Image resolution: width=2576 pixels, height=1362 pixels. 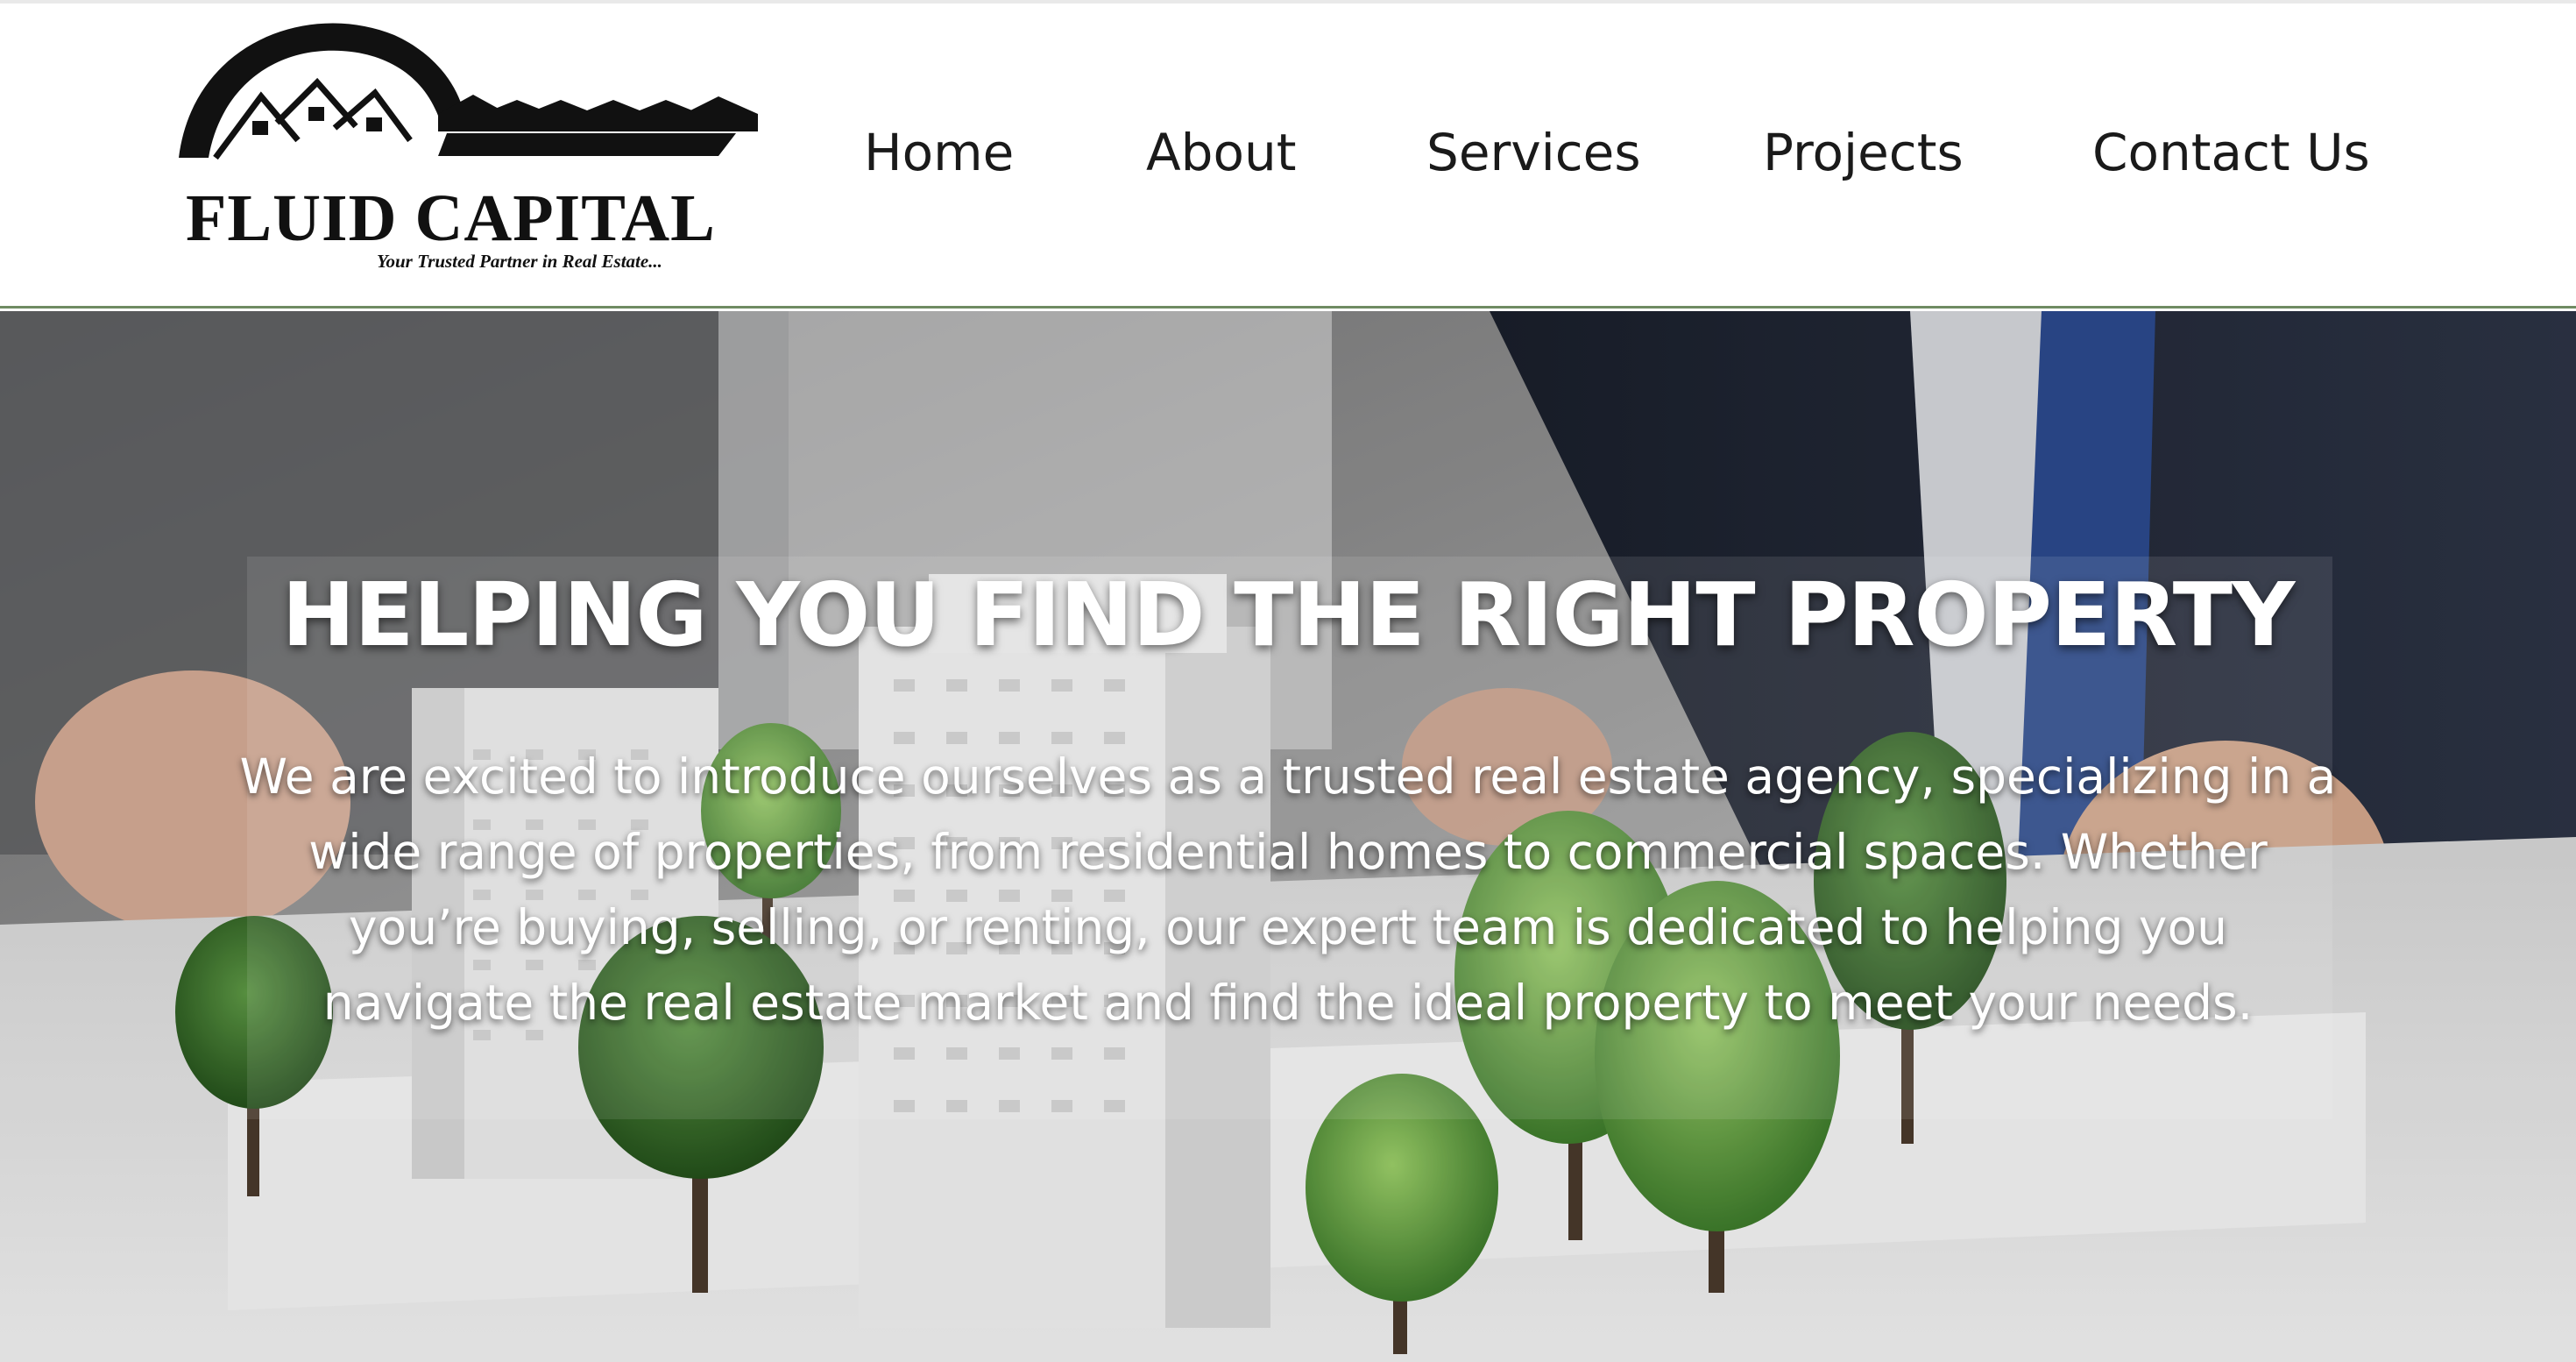 I want to click on nav-item-contact-us: Contact Us, so click(x=2231, y=152).